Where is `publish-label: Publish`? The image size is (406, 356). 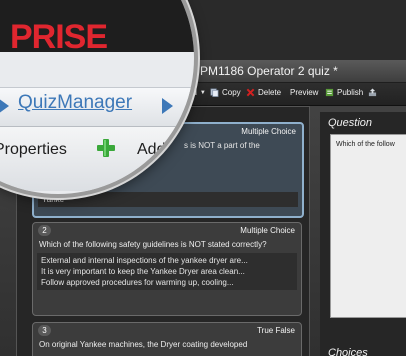
publish-label: Publish is located at coordinates (350, 92).